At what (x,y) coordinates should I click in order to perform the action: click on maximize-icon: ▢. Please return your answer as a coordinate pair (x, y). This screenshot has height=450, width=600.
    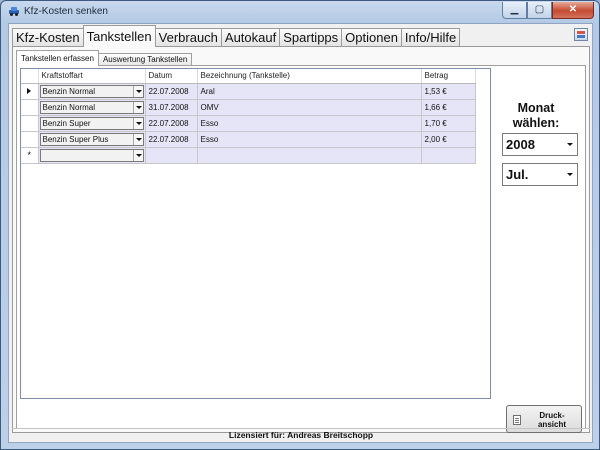
    Looking at the image, I should click on (539, 9).